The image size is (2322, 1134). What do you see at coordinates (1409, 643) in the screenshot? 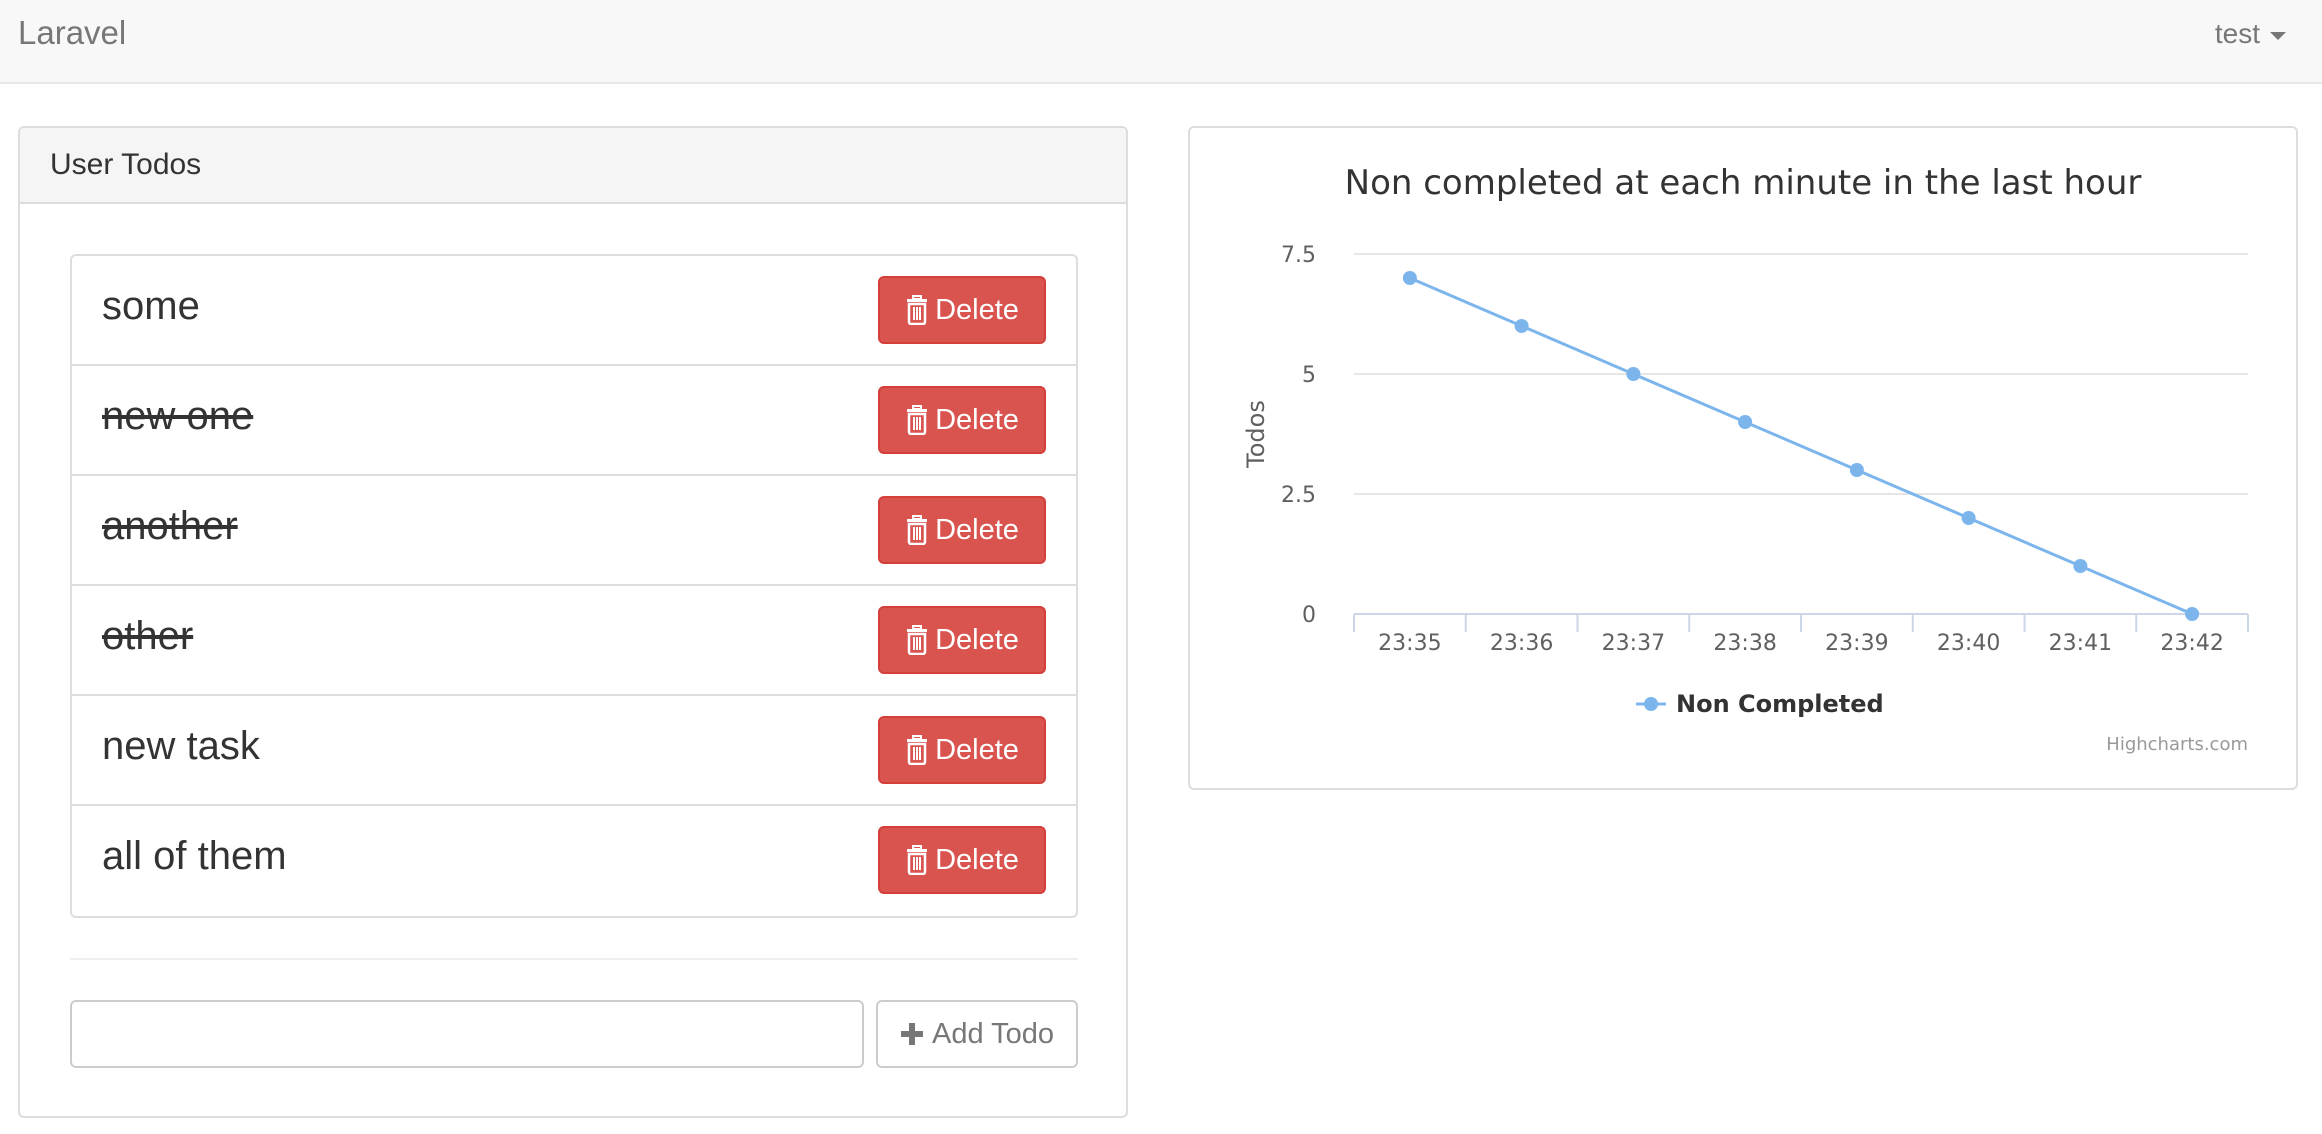
I see `x-tick-label: 23:35` at bounding box center [1409, 643].